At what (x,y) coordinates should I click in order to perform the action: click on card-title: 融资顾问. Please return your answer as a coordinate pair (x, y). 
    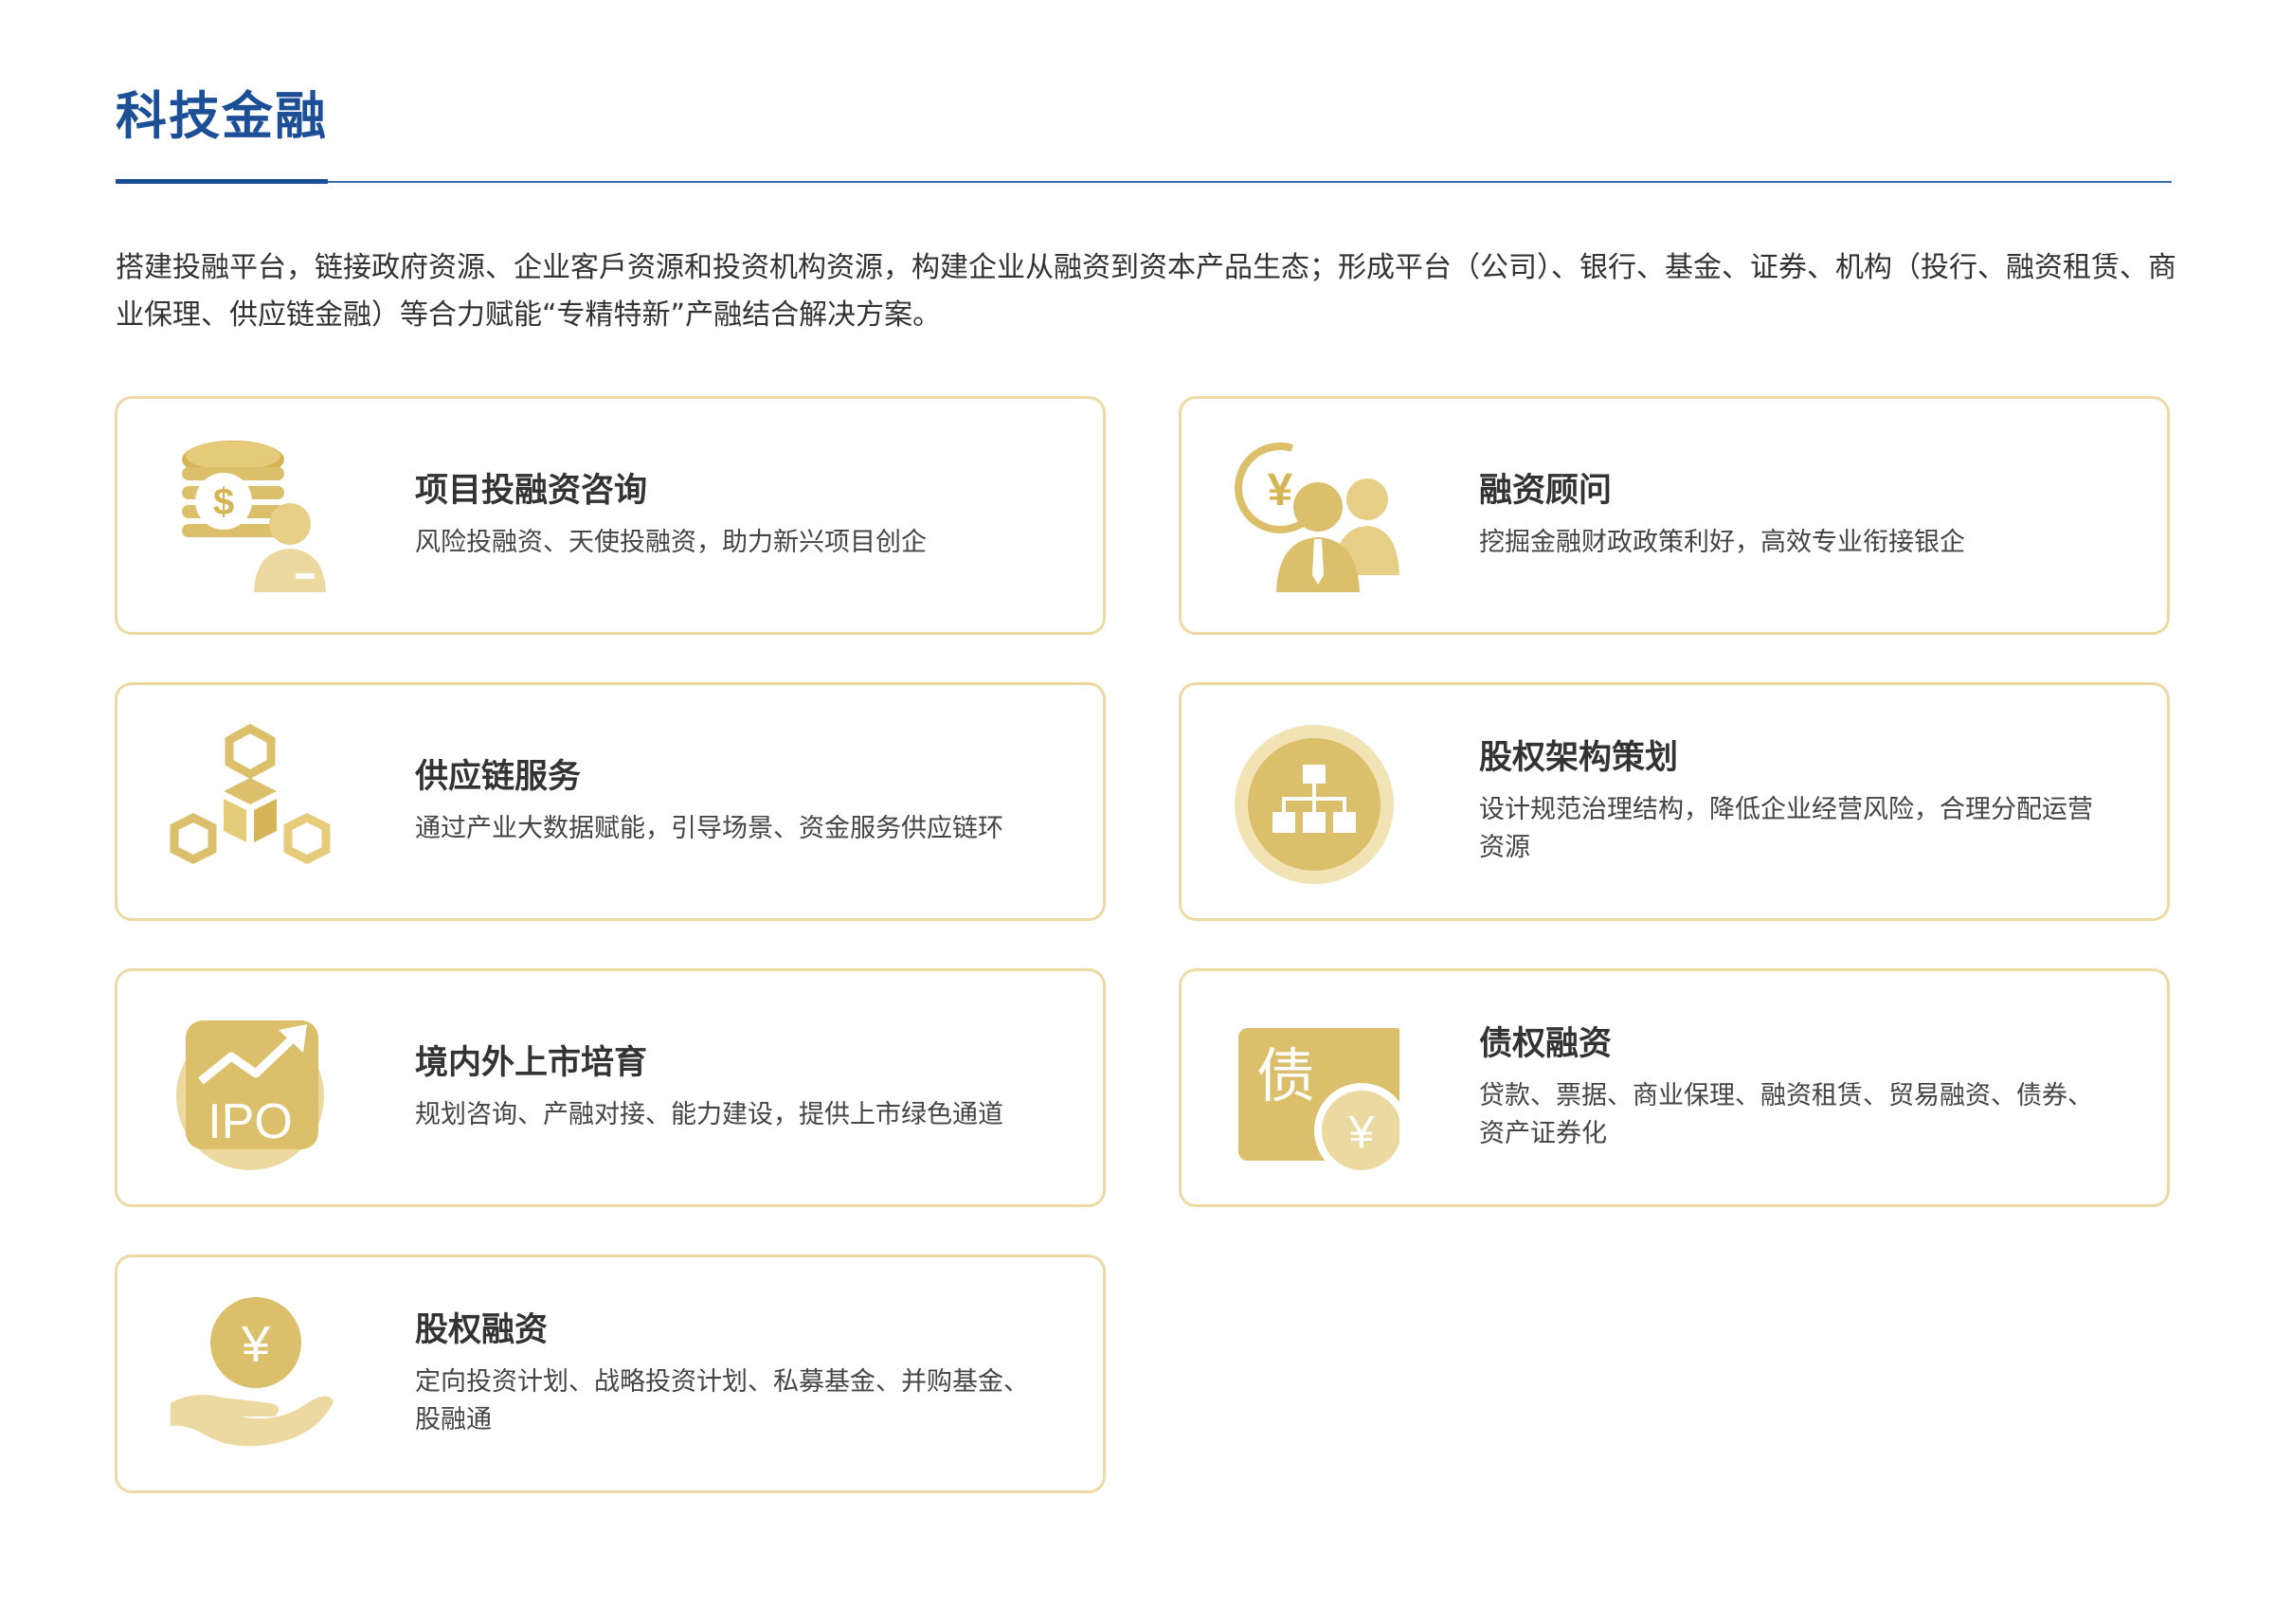
    Looking at the image, I should click on (1546, 491).